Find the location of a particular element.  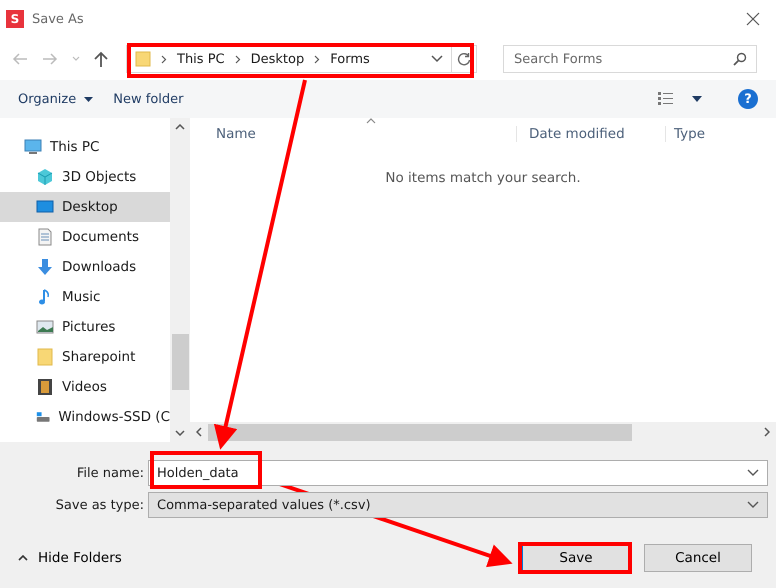

new-folder-button: New folder is located at coordinates (152, 99).